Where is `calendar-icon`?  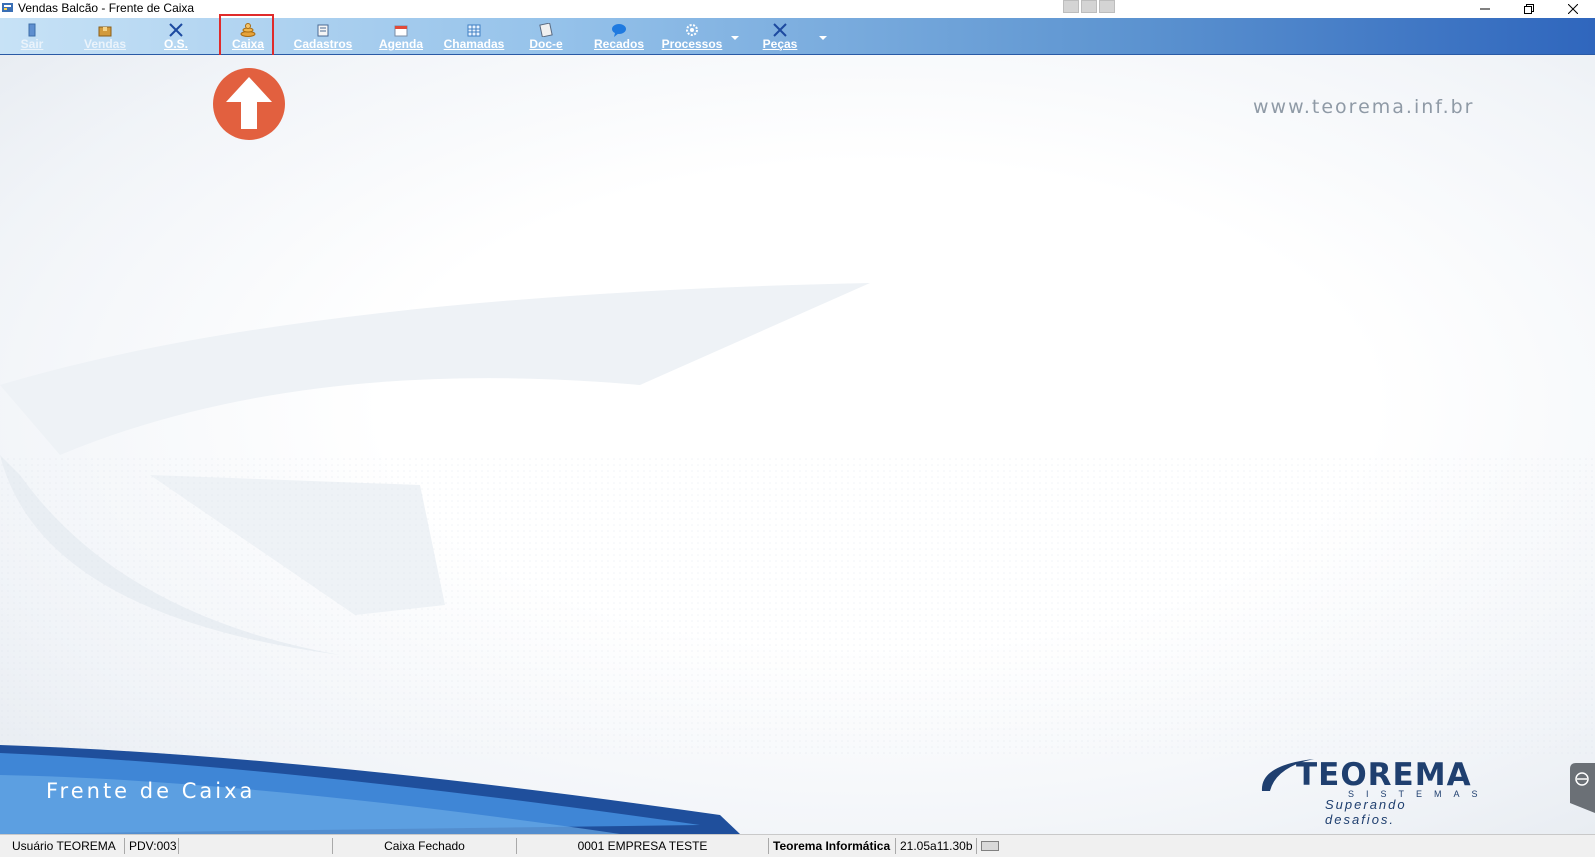 calendar-icon is located at coordinates (401, 30).